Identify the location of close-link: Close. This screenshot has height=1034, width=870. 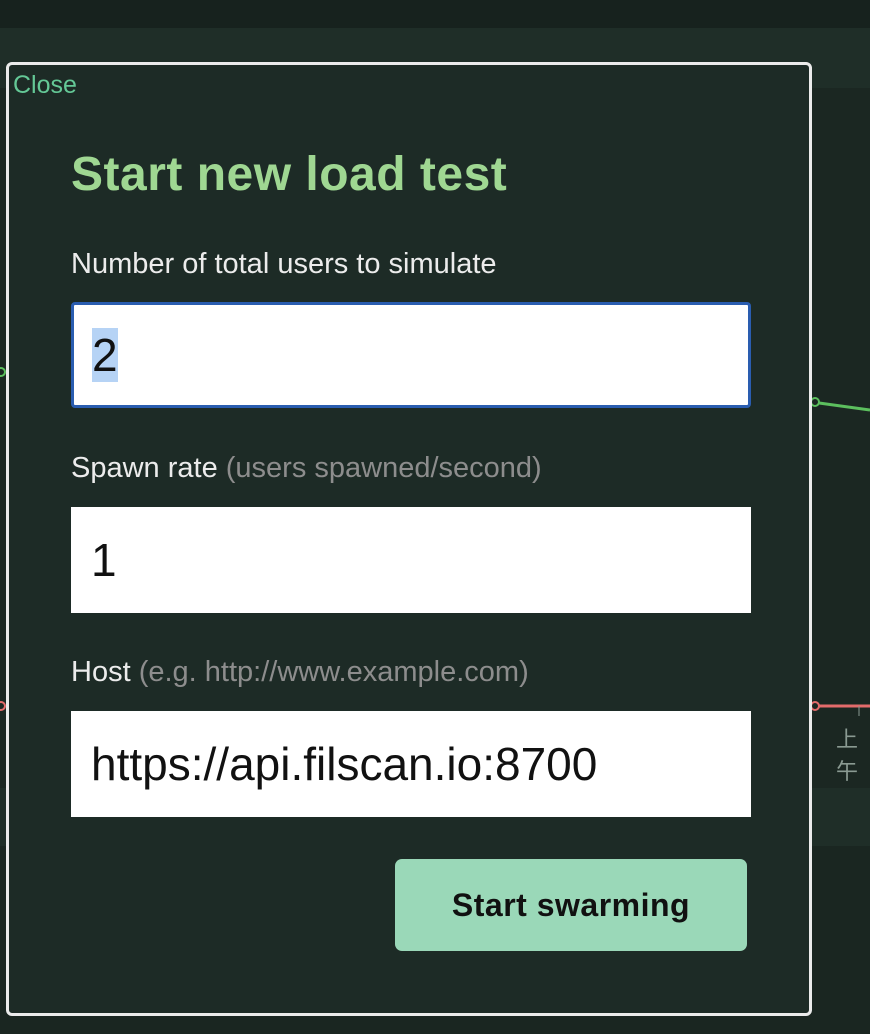
(45, 85).